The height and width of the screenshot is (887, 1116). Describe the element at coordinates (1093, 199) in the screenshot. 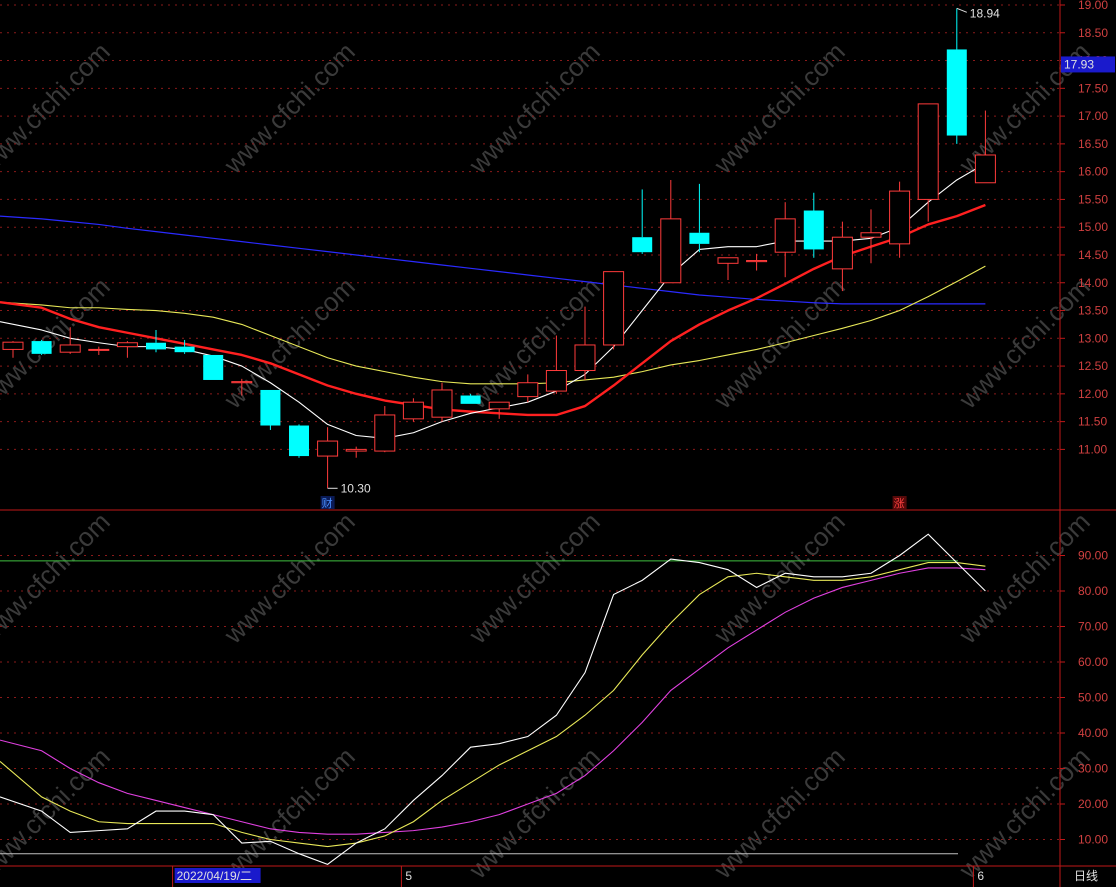

I see `price-tick-label: 15.50` at that location.